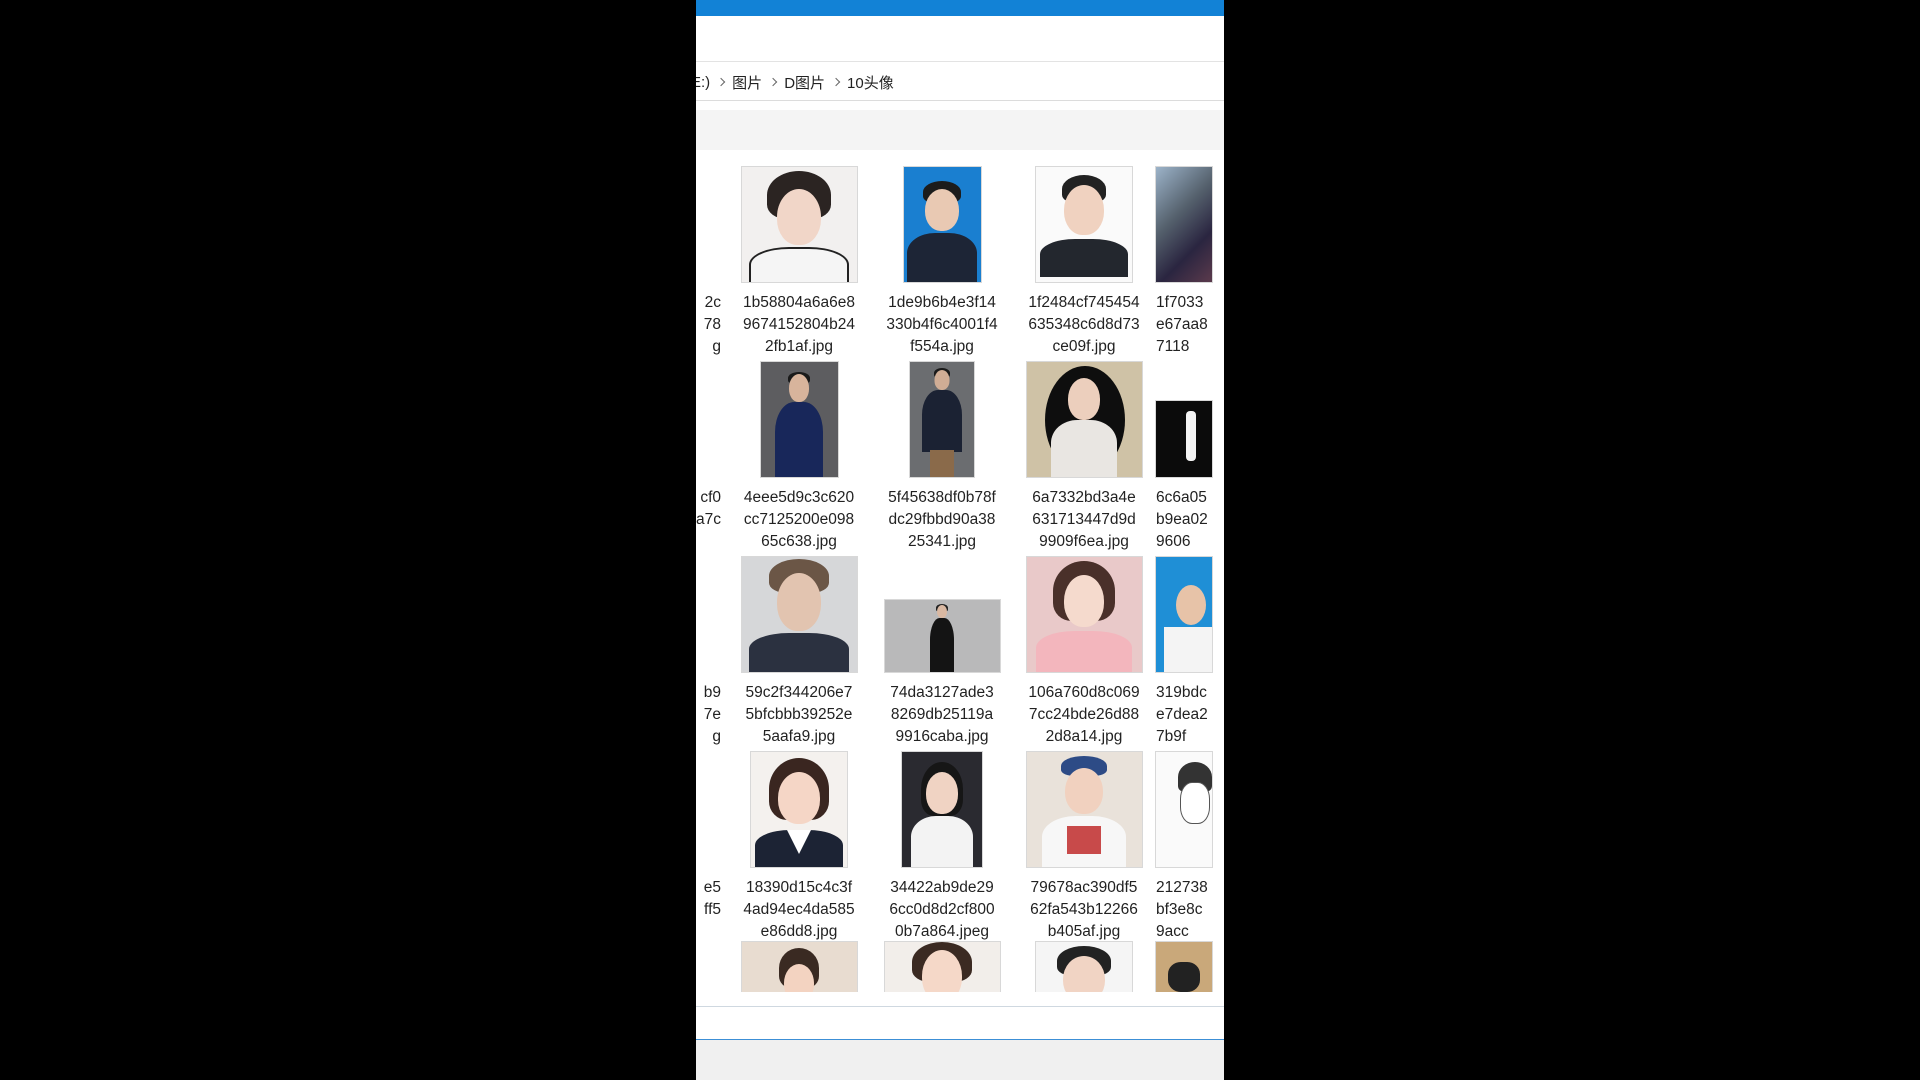  Describe the element at coordinates (708, 258) in the screenshot. I see `file-item: 2c 78 g` at that location.